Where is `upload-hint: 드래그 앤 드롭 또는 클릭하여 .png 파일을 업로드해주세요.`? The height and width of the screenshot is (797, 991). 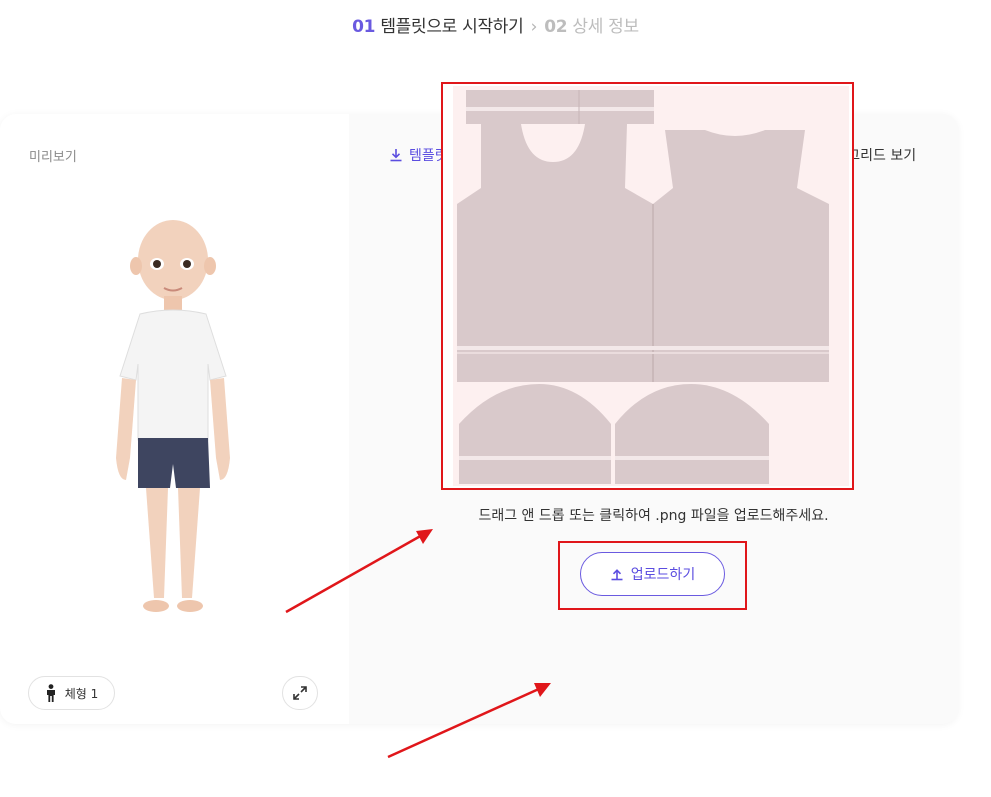
upload-hint: 드래그 앤 드롭 또는 클릭하여 .png 파일을 업로드해주세요. is located at coordinates (653, 516).